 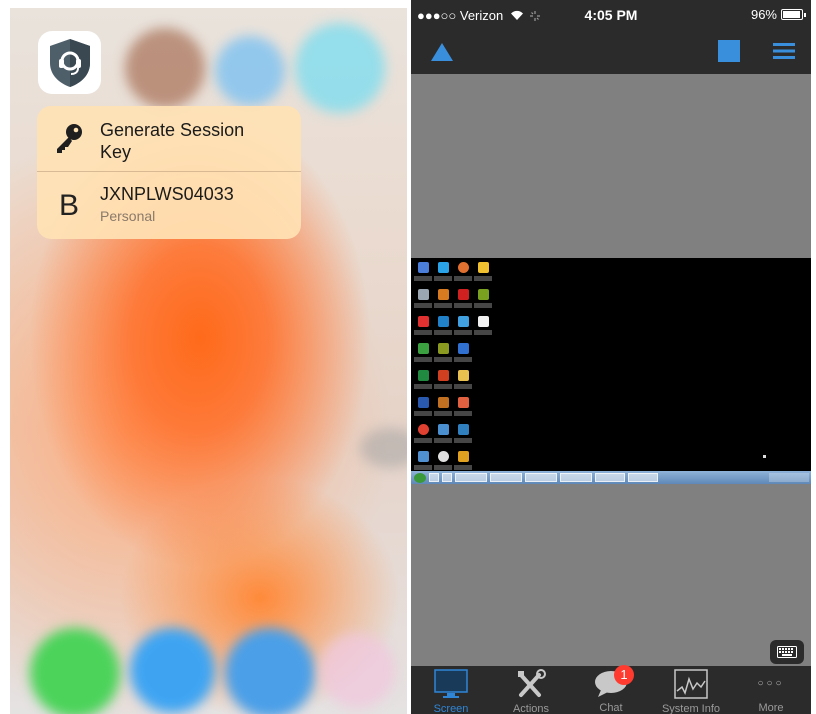 I want to click on tab-label: Actions, so click(x=531, y=708).